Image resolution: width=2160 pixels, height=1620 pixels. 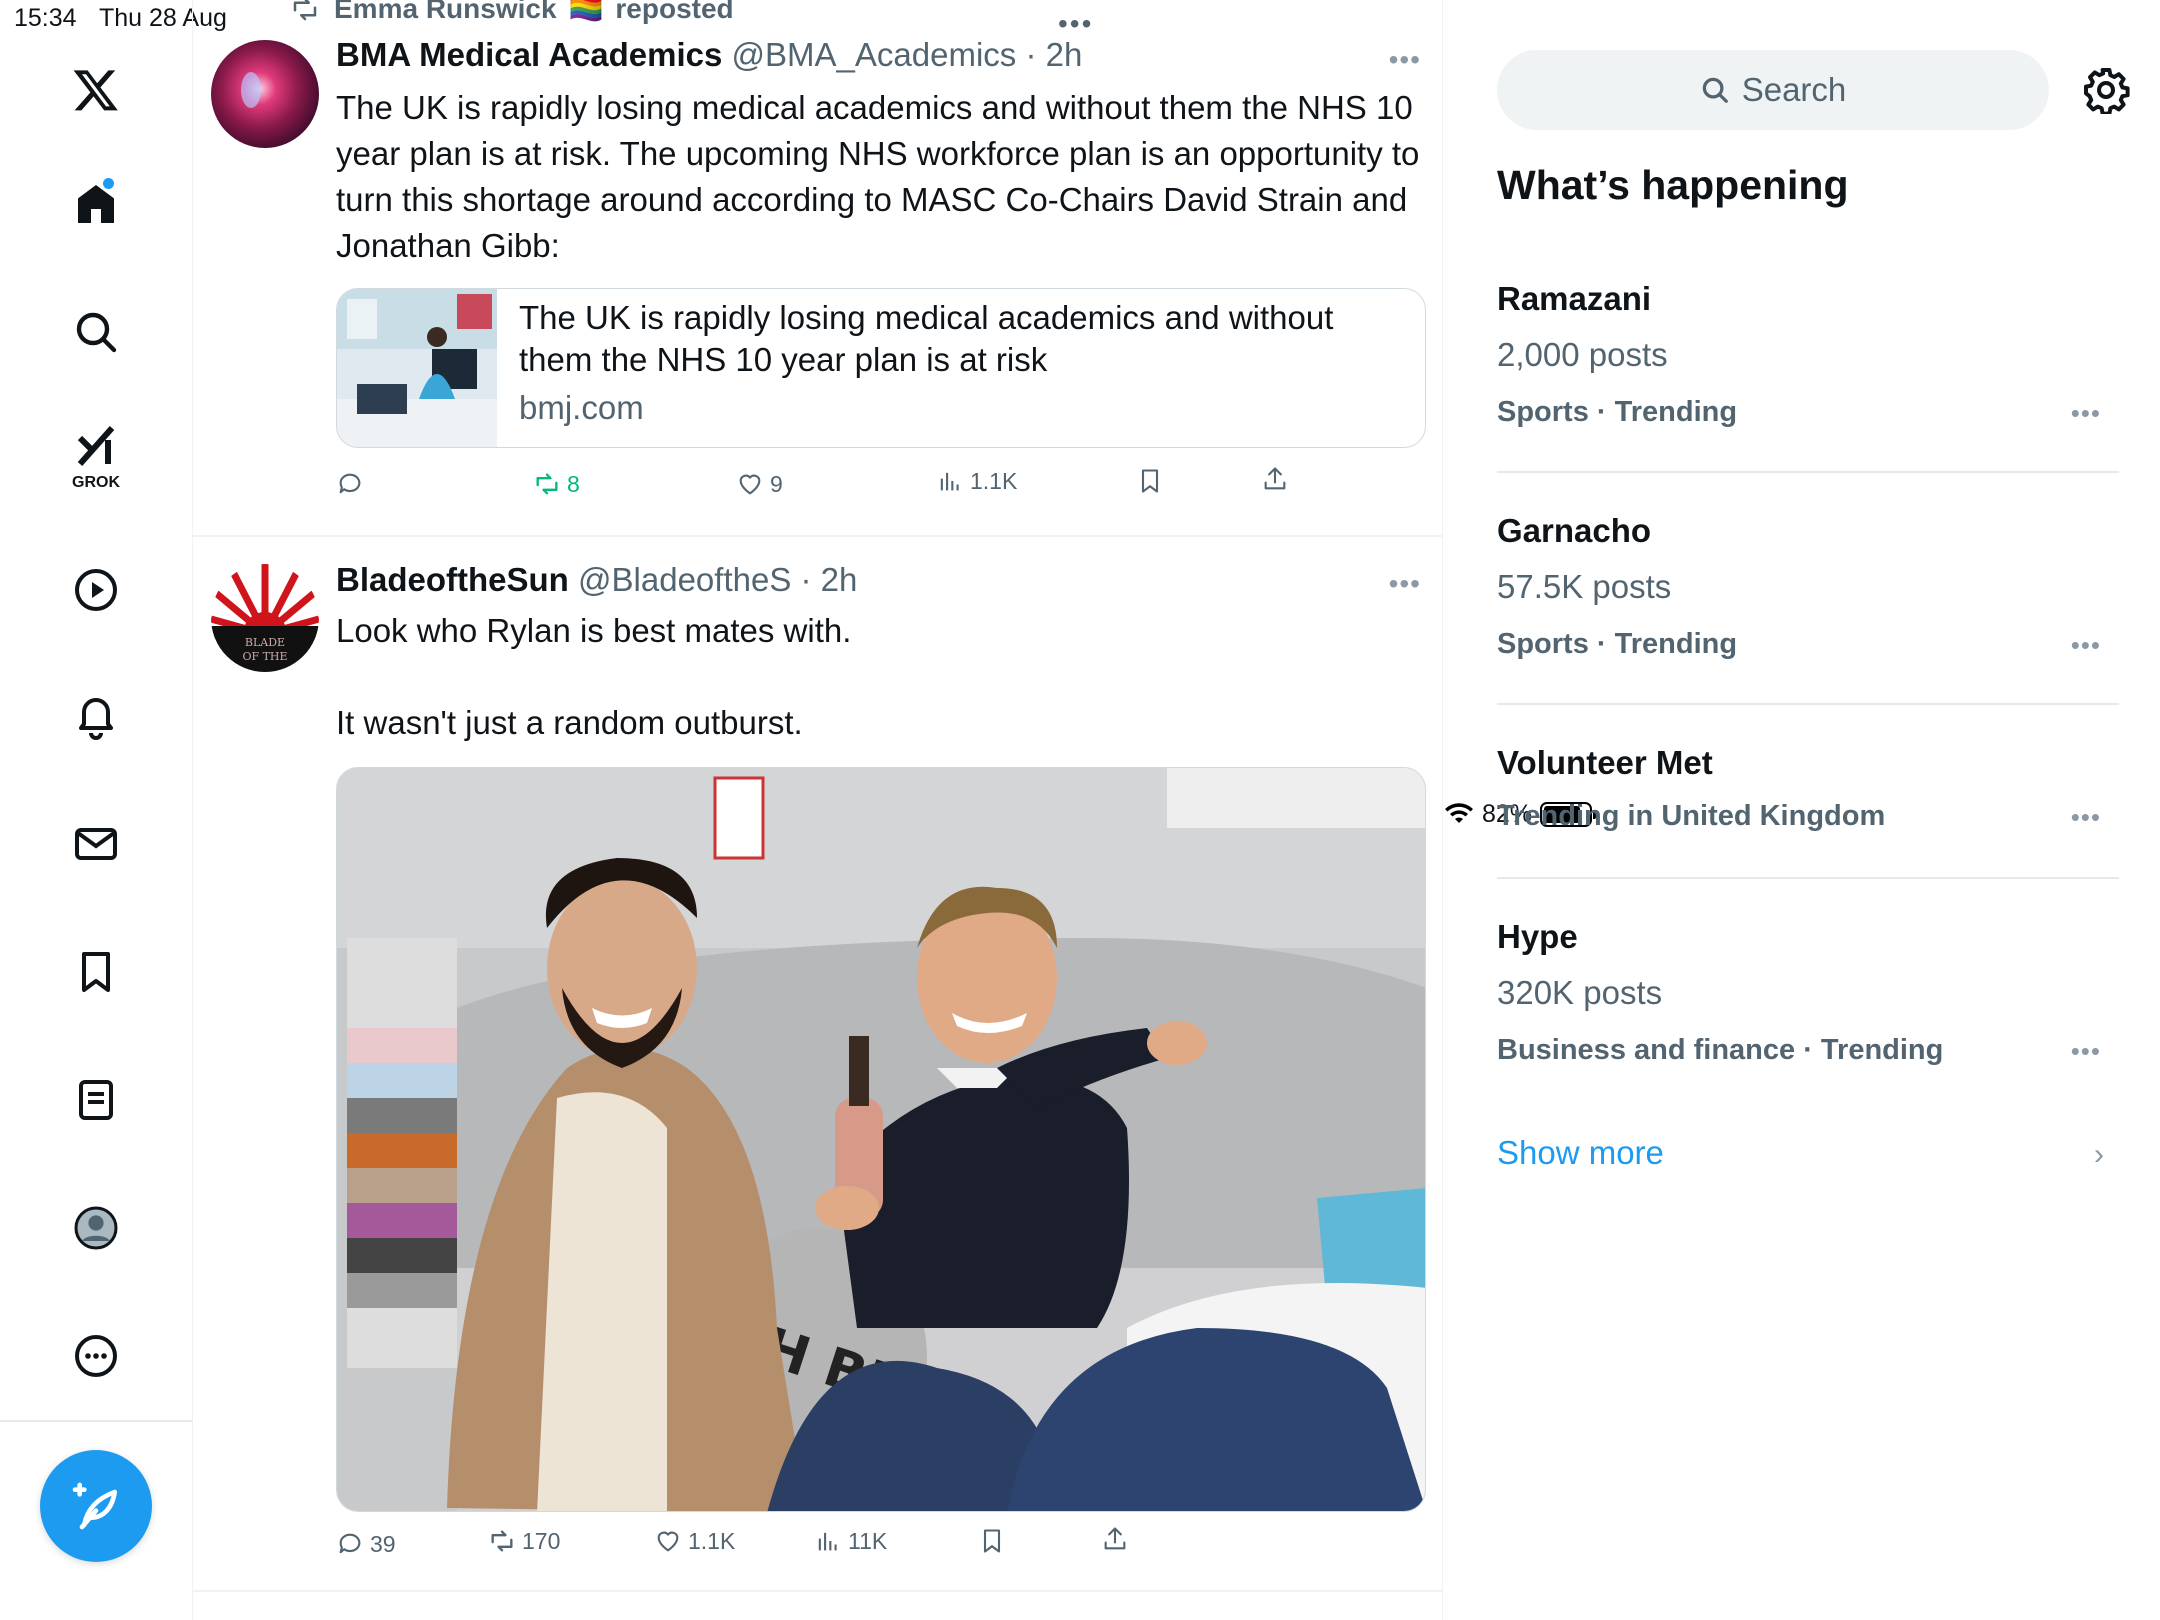 I want to click on views-count: 1.1K, so click(x=994, y=480).